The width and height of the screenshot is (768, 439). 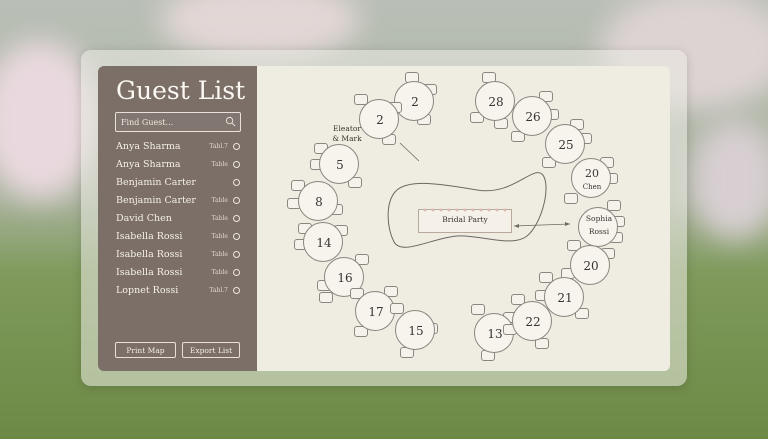 I want to click on table-number: 22, so click(x=533, y=322).